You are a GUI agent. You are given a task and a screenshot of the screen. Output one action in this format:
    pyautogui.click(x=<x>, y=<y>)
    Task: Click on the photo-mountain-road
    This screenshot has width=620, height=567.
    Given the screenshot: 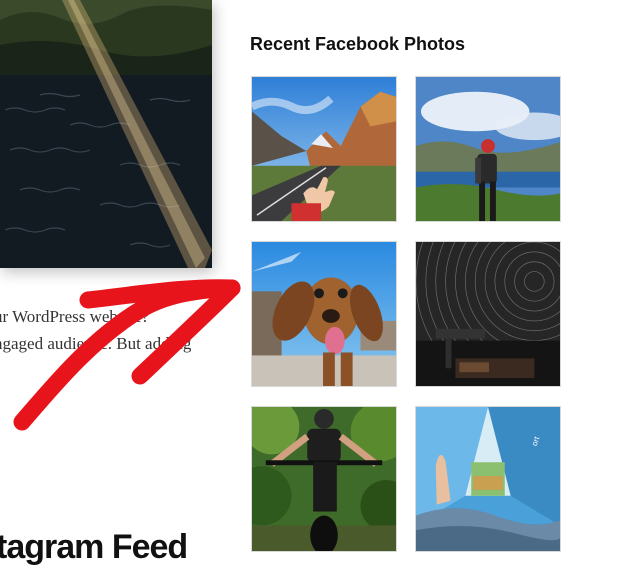 What is the action you would take?
    pyautogui.click(x=324, y=149)
    